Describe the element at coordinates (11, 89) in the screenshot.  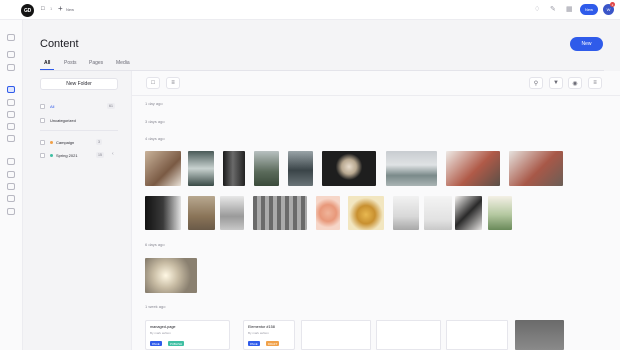
I see `media-icon` at that location.